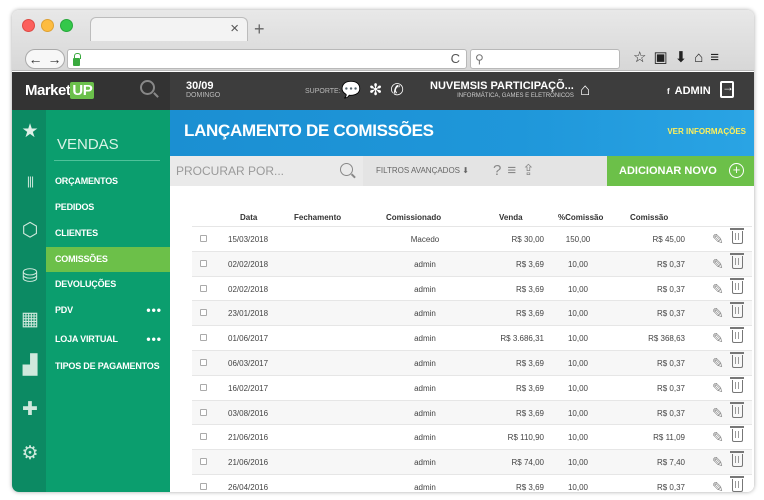 The height and width of the screenshot is (500, 764). I want to click on sidebar-item-loja-virtual: LOJA VIRTUAL •••, so click(108, 339).